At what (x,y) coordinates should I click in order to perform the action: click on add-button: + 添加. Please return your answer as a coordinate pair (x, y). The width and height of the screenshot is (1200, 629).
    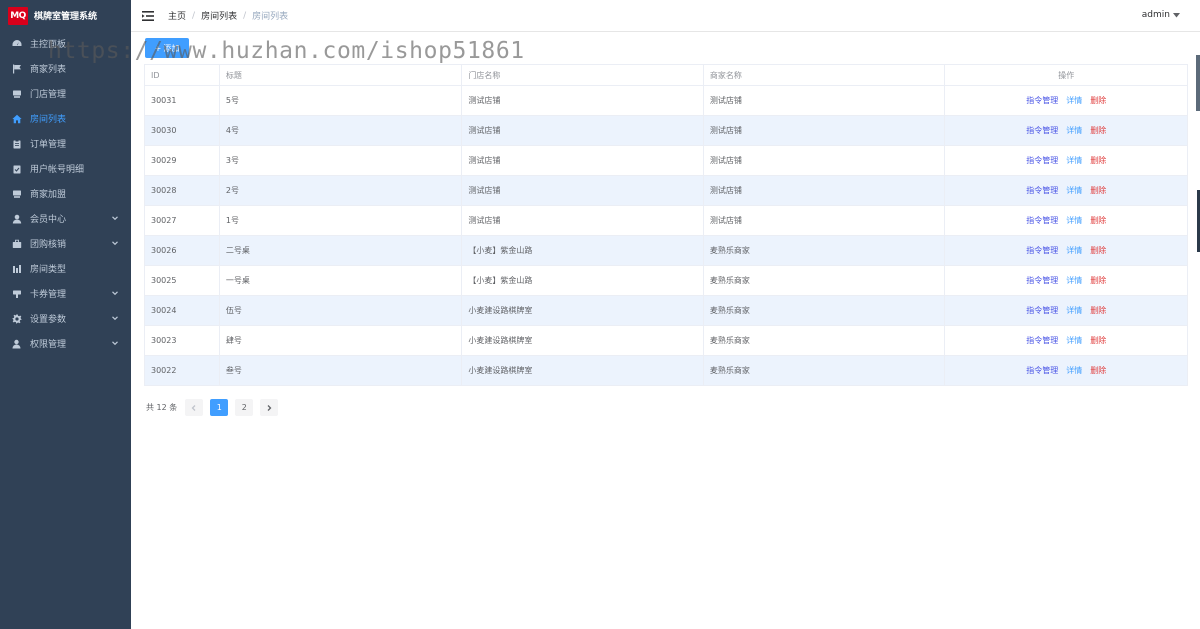
    Looking at the image, I should click on (167, 48).